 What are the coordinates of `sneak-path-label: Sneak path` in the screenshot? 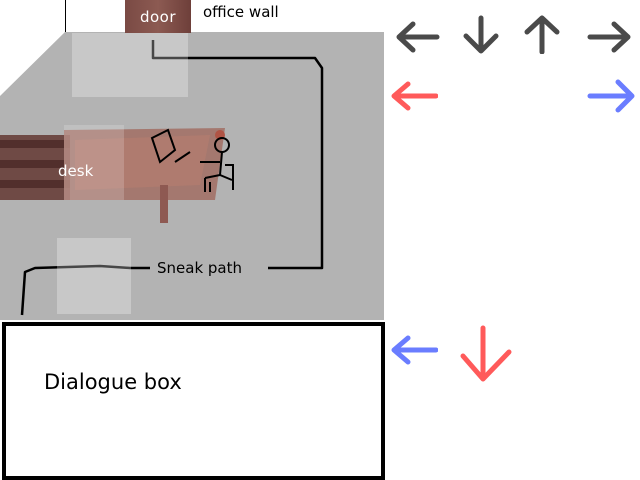 It's located at (200, 268).